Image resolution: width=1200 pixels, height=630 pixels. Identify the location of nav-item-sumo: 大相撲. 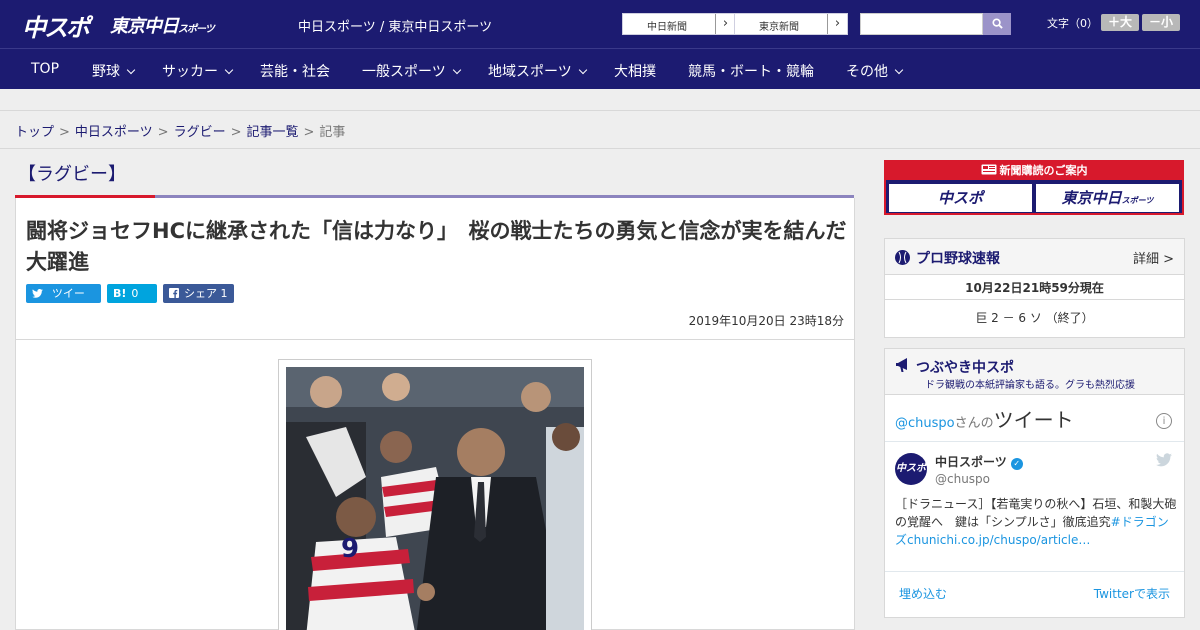
(635, 71).